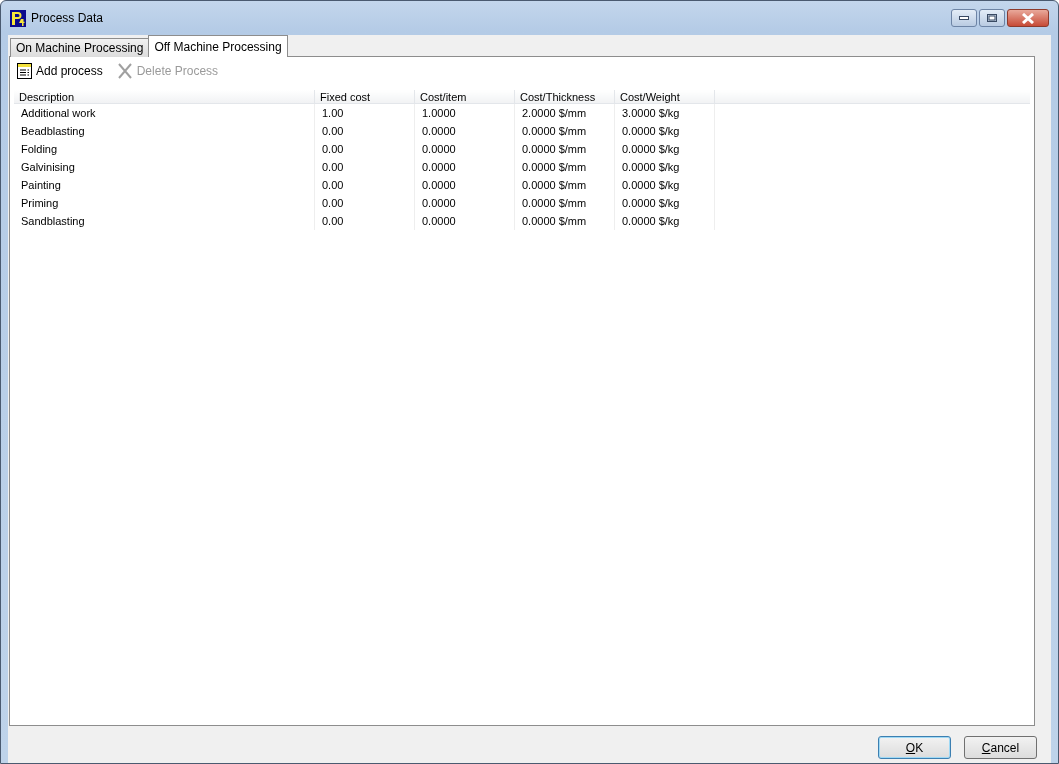 Image resolution: width=1059 pixels, height=764 pixels. I want to click on column-header: Description, so click(164, 97).